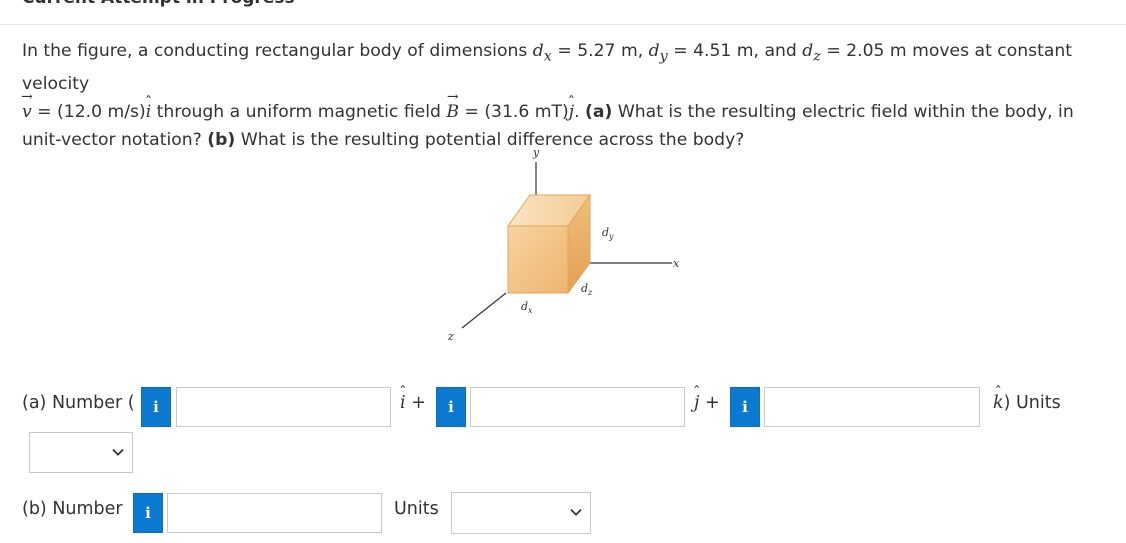 The height and width of the screenshot is (543, 1126). I want to click on x-axis-label: x, so click(676, 263).